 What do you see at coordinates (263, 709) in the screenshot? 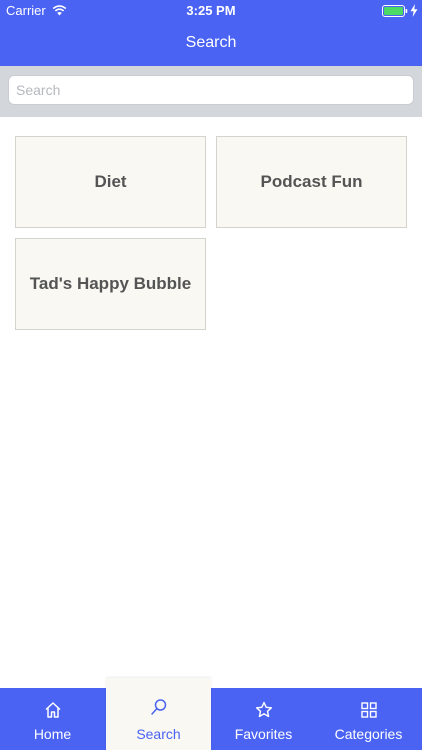
I see `star-icon` at bounding box center [263, 709].